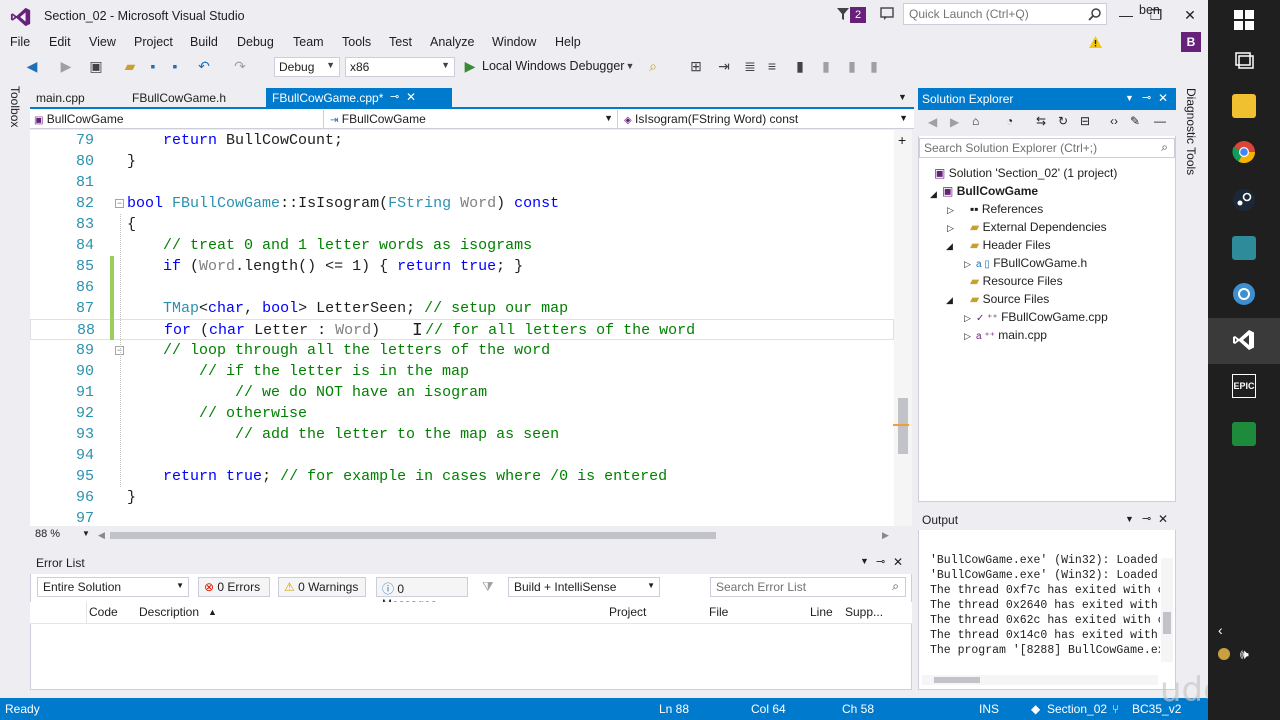 The width and height of the screenshot is (1280, 720). I want to click on code-line: 90 // if the letter is in the map, so click(462, 371).